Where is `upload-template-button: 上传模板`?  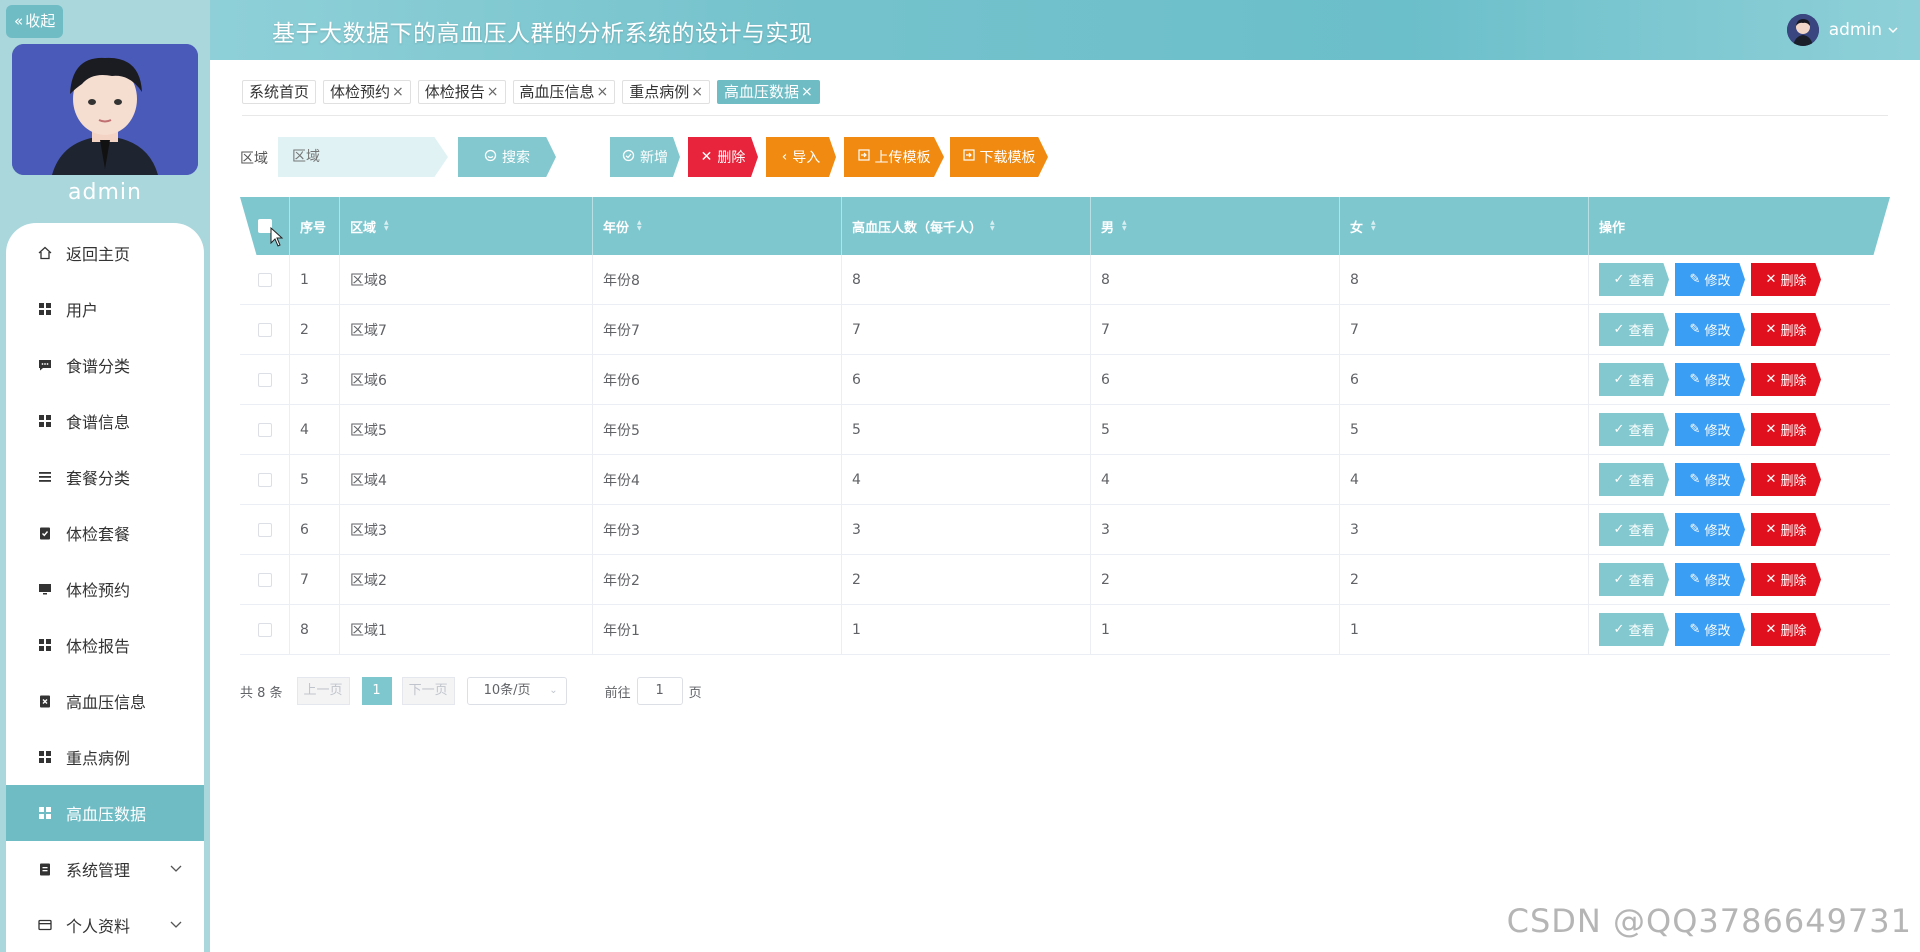
upload-template-button: 上传模板 is located at coordinates (894, 157).